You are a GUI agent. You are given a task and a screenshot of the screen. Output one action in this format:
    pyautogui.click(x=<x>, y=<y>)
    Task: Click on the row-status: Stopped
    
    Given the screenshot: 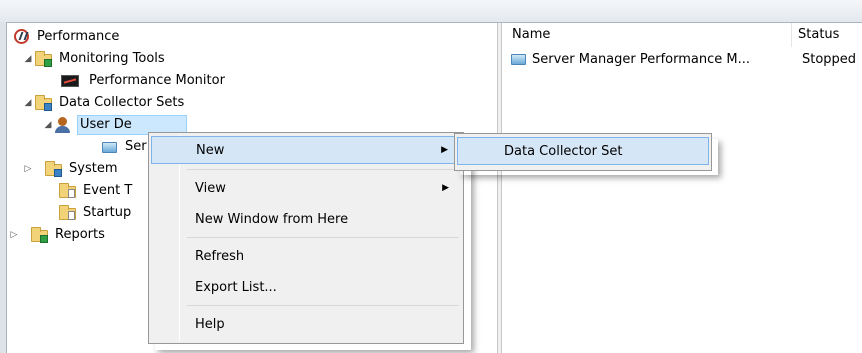 What is the action you would take?
    pyautogui.click(x=829, y=59)
    